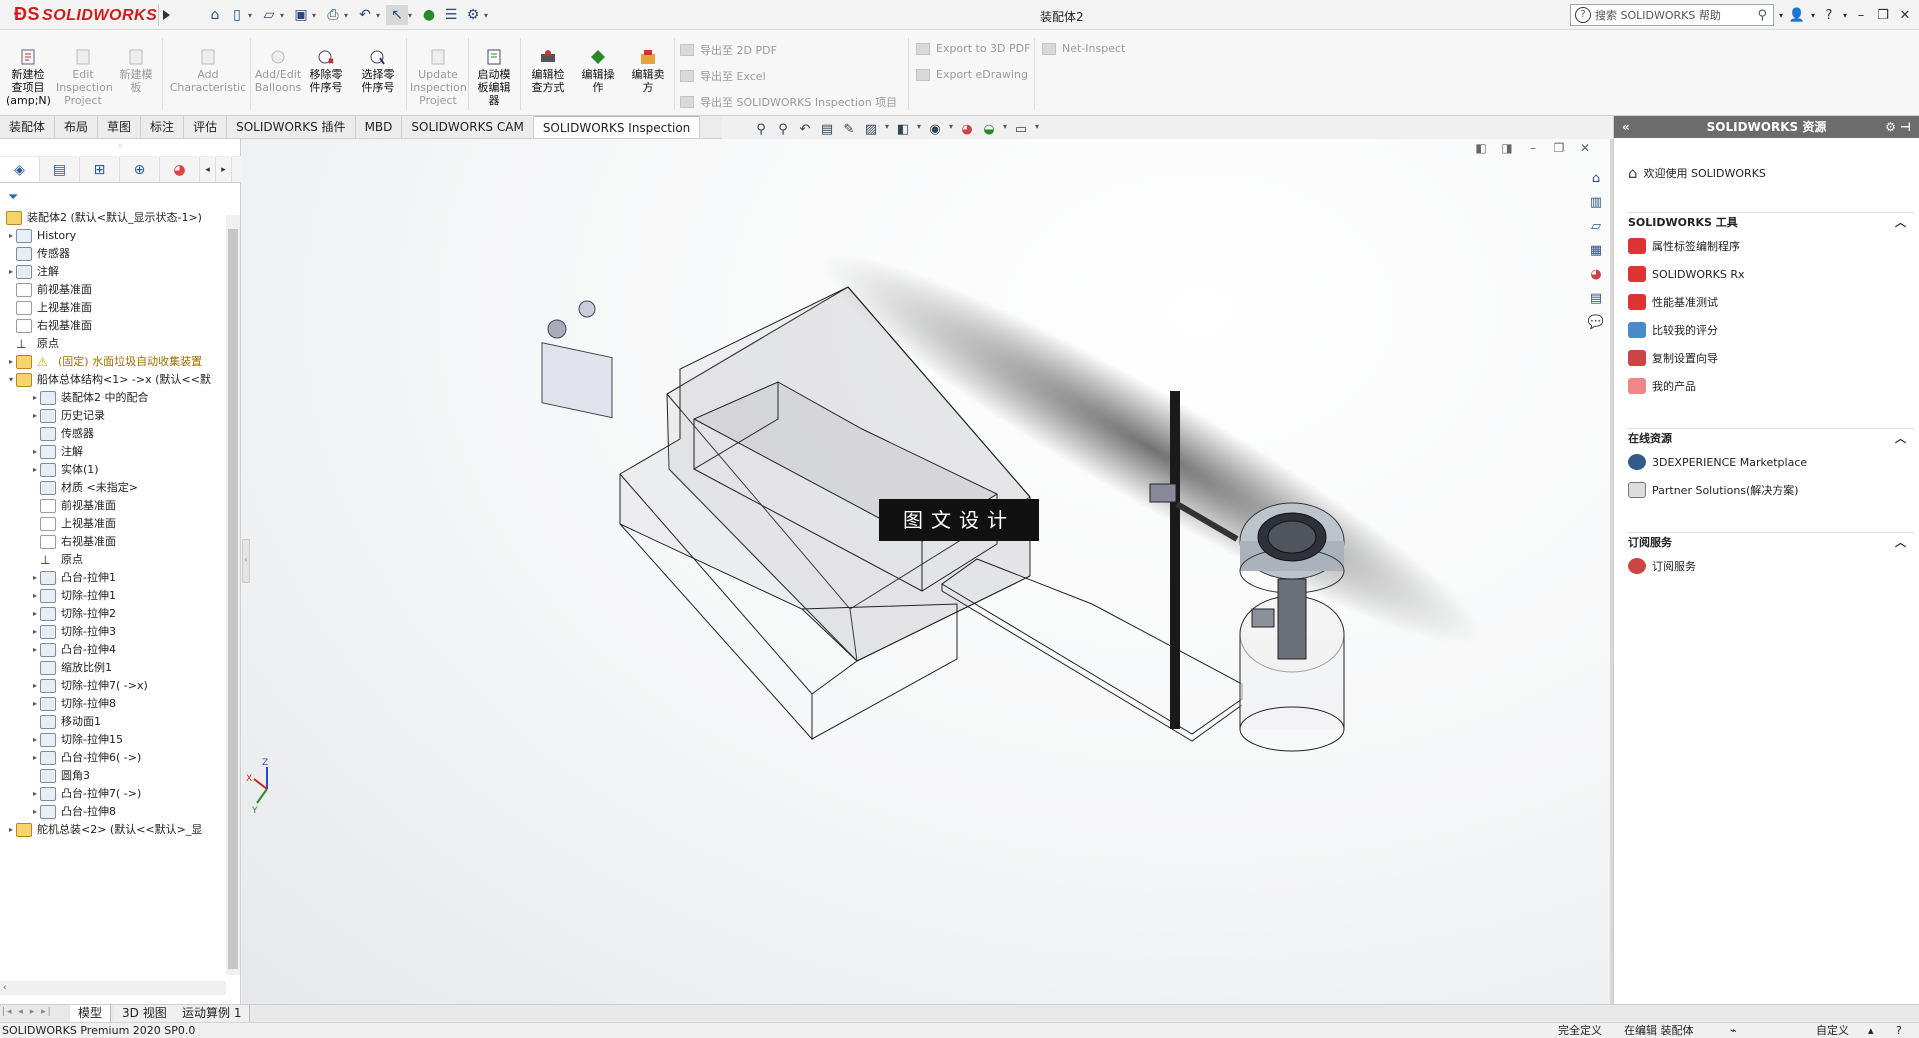 The height and width of the screenshot is (1038, 1919). What do you see at coordinates (85, 14) in the screenshot?
I see `solidworks-logo: ƉS SOLIDWORKS` at bounding box center [85, 14].